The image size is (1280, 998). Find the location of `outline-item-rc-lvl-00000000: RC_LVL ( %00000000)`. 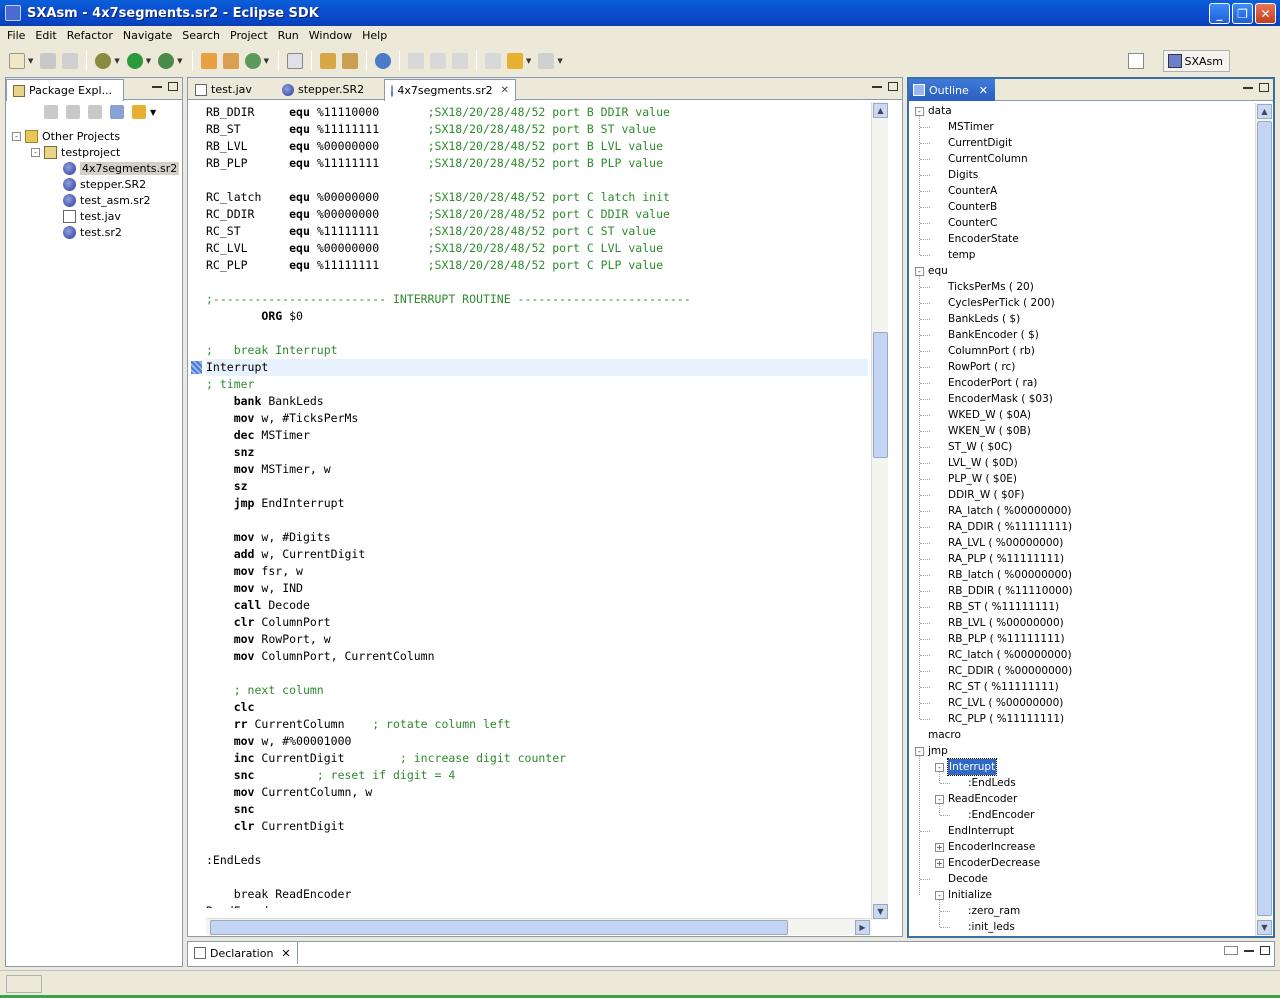

outline-item-rc-lvl-00000000: RC_LVL ( %00000000) is located at coordinates (999, 703).